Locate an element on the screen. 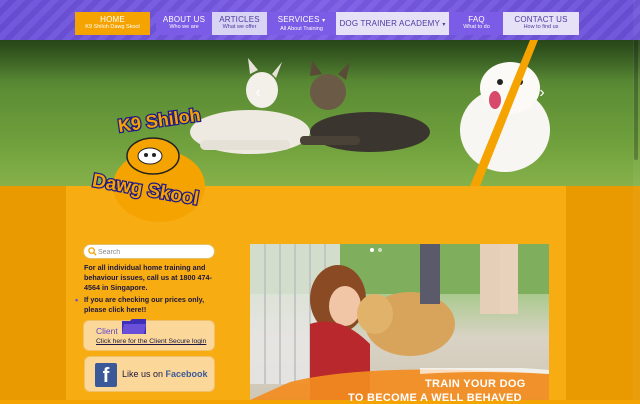 The image size is (640, 404). nav-services-label: SERVICES is located at coordinates (298, 19).